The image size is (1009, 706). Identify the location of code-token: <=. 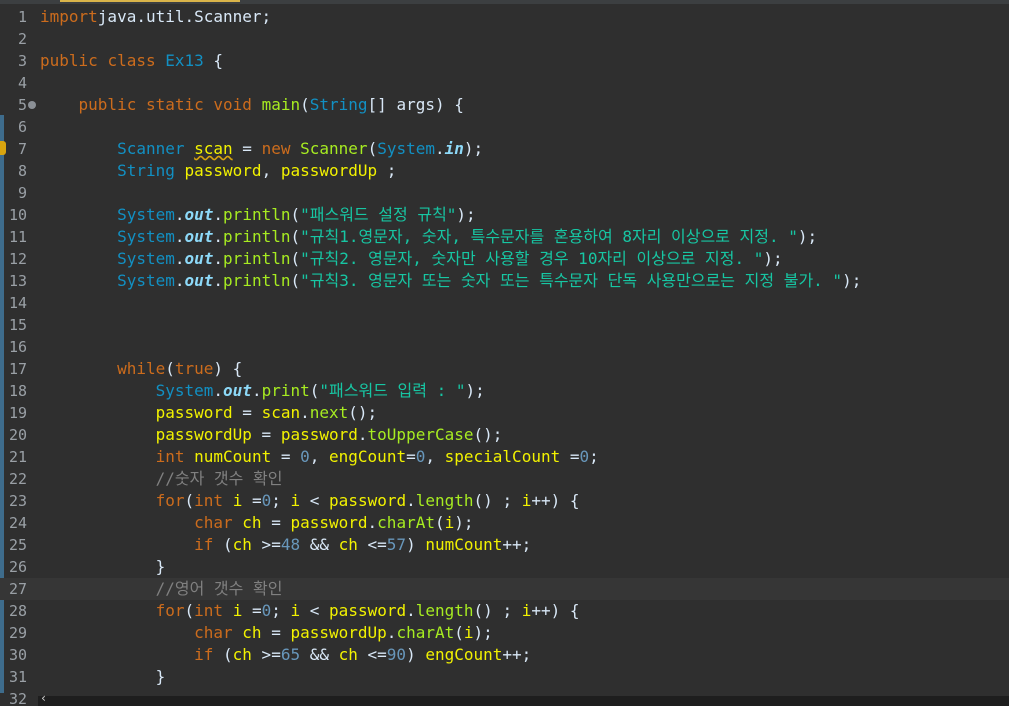
(372, 654).